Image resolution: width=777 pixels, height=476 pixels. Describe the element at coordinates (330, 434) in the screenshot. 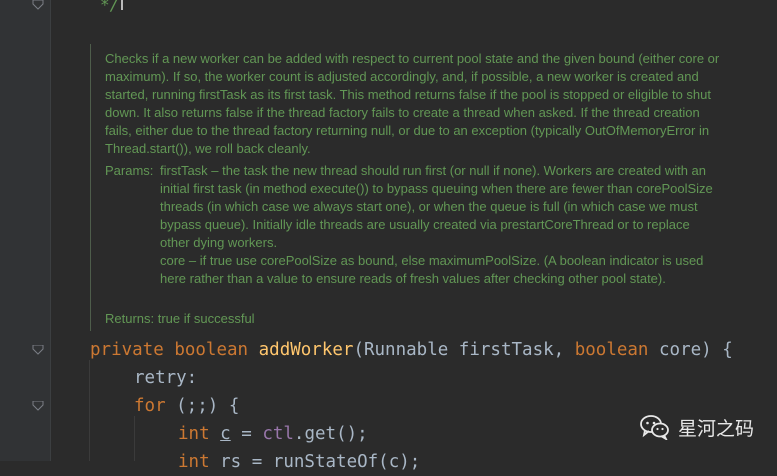

I see `code-text: .get();` at that location.